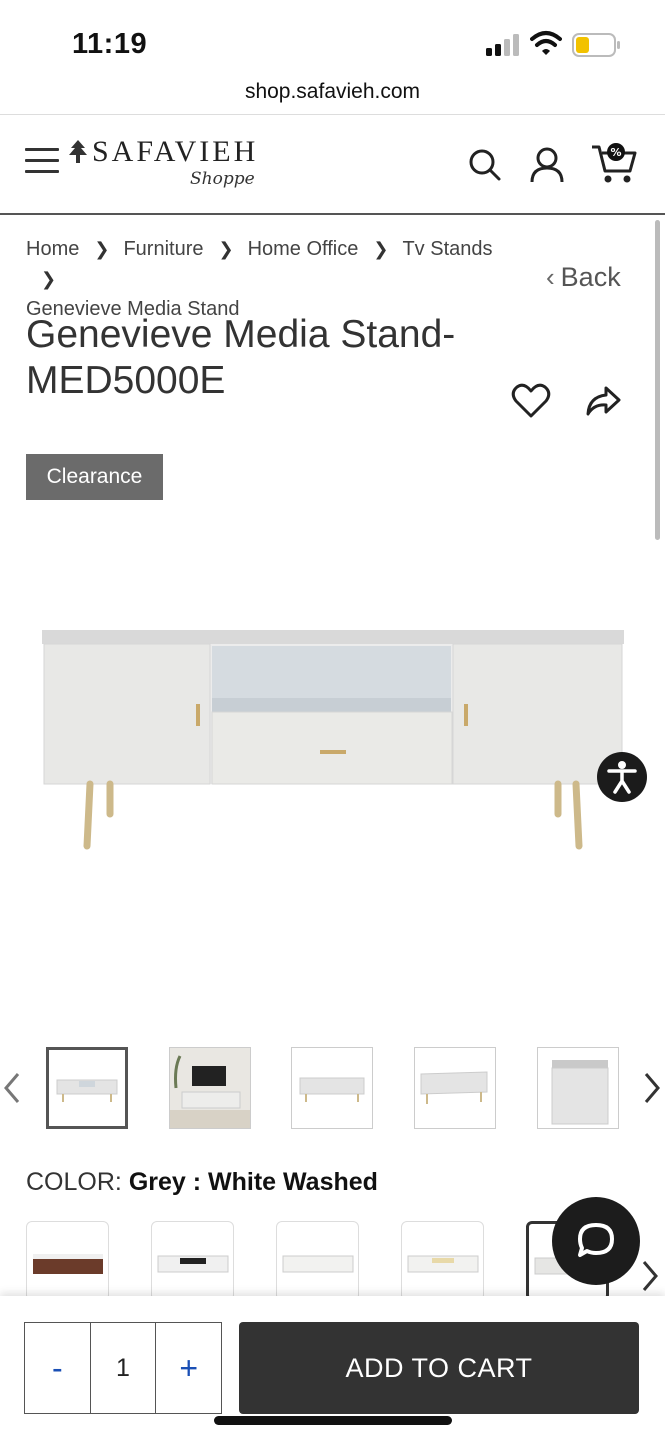 Image resolution: width=665 pixels, height=1440 pixels. What do you see at coordinates (485, 165) in the screenshot?
I see `search-icon` at bounding box center [485, 165].